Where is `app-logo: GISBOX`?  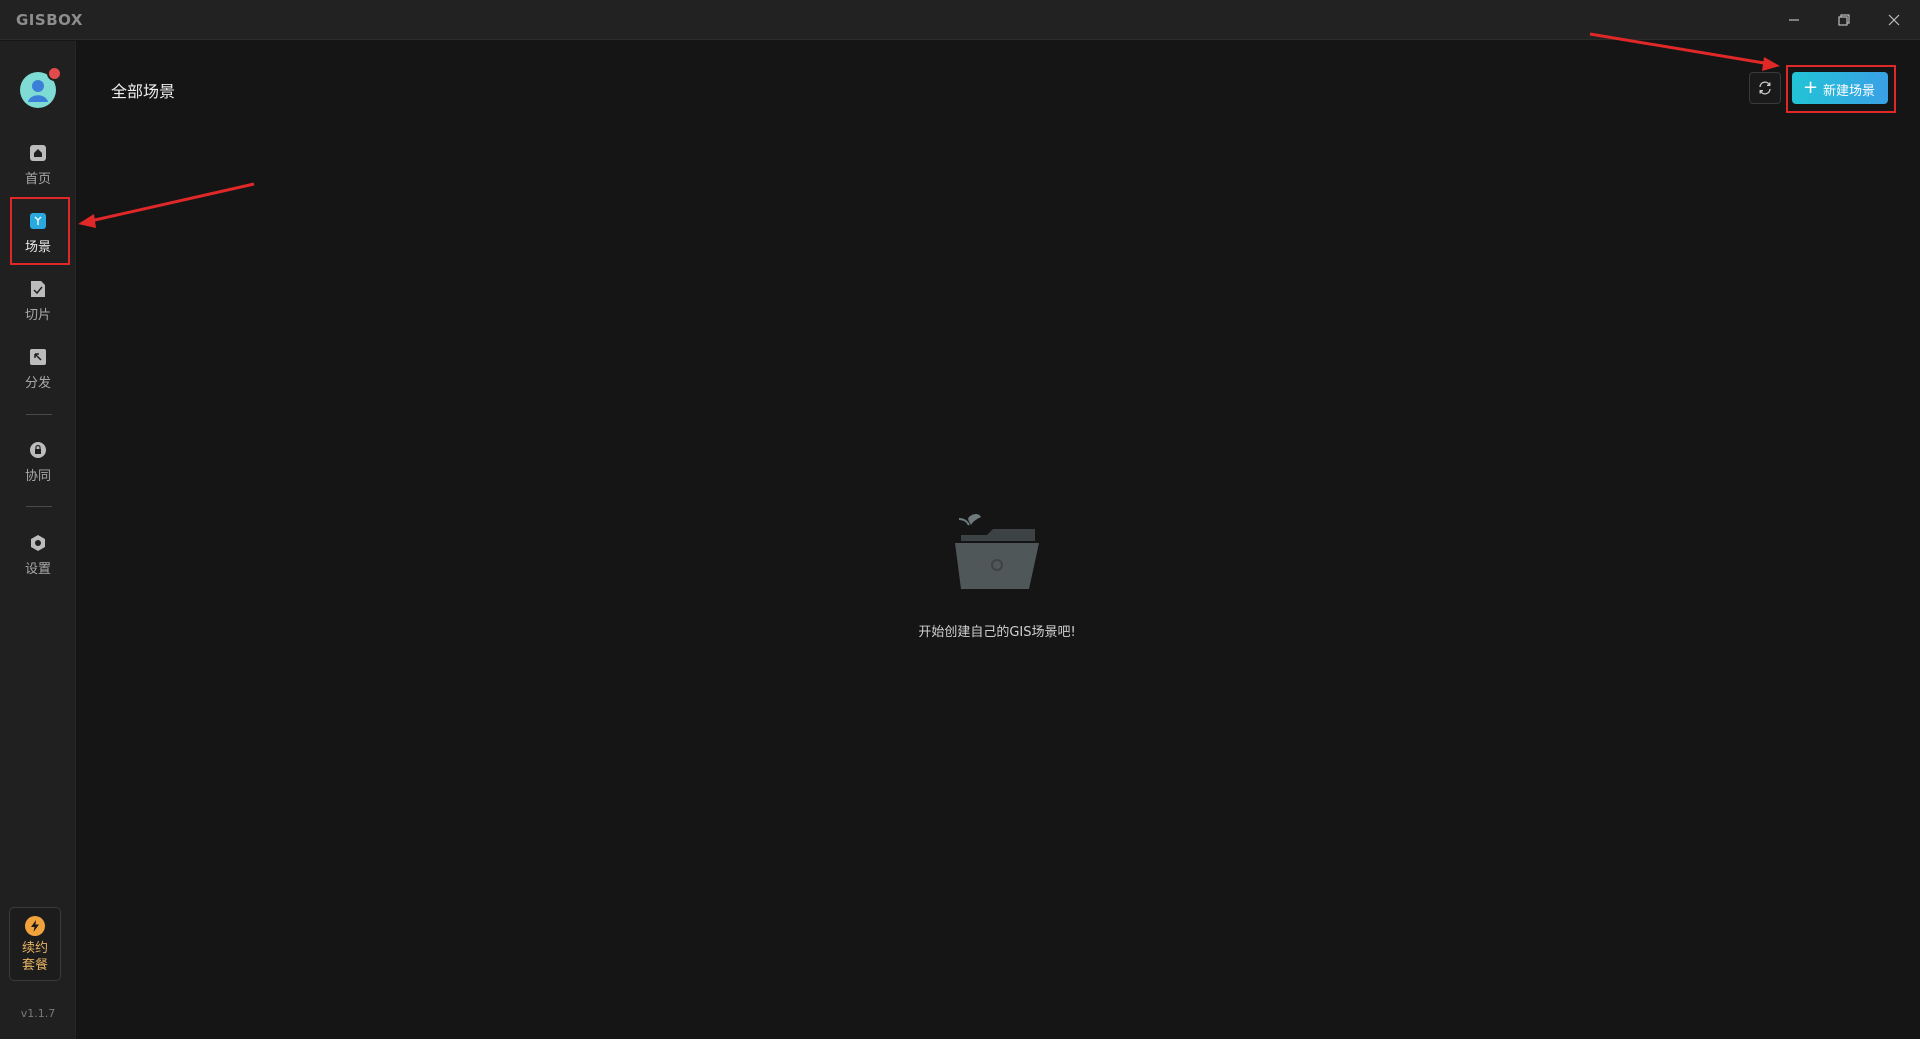
app-logo: GISBOX is located at coordinates (49, 20).